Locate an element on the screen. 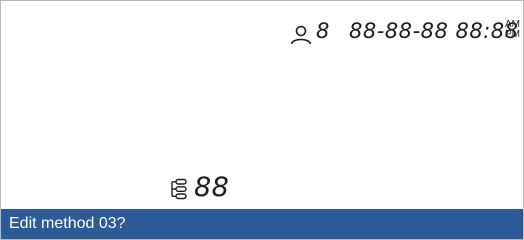 Image resolution: width=524 pixels, height=240 pixels. status-message: Edit method 03? is located at coordinates (67, 223).